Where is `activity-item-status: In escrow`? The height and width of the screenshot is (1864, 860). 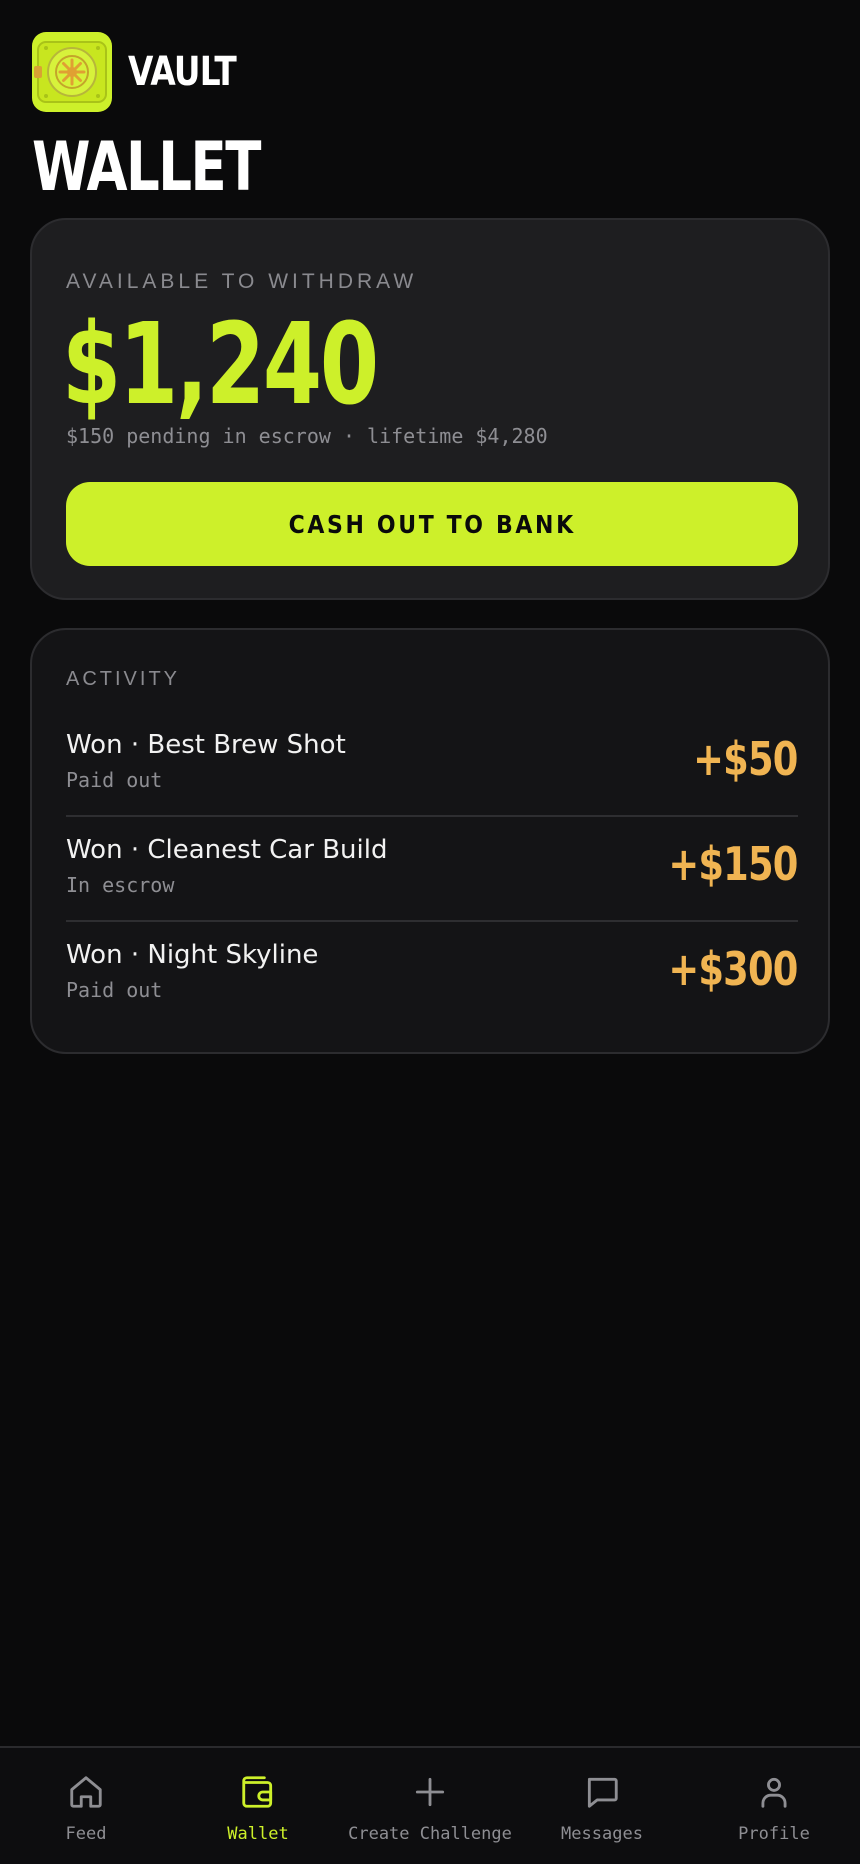 activity-item-status: In escrow is located at coordinates (120, 885).